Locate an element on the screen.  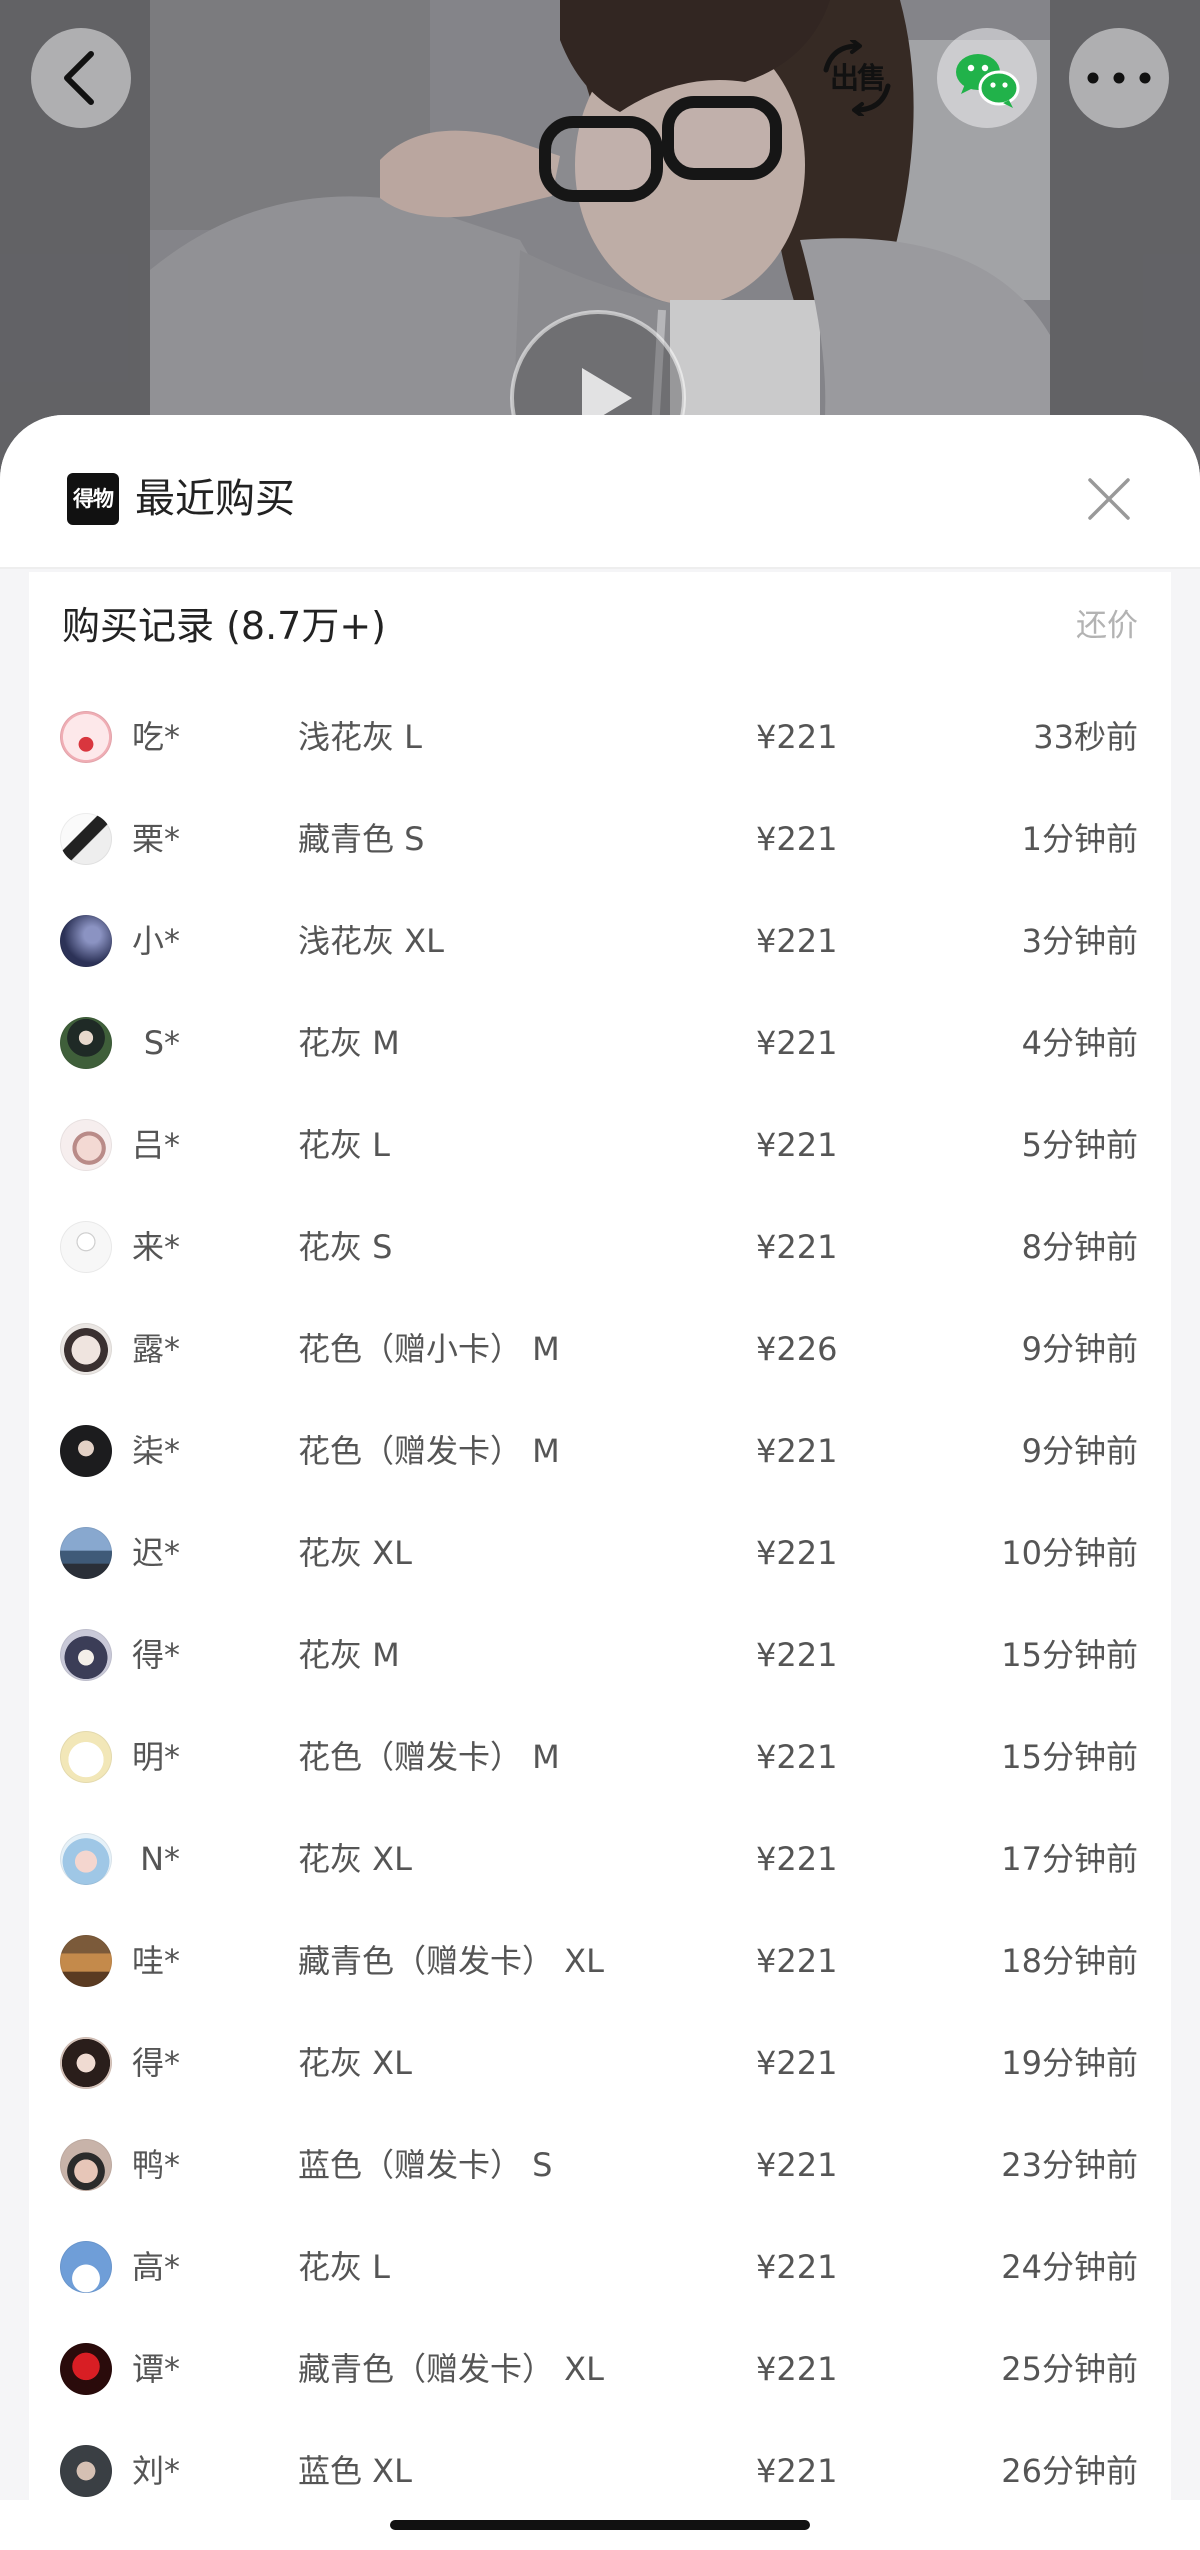
purchase-record-row: 高* 花灰 L ¥221 24分钟前 is located at coordinates (600, 2267).